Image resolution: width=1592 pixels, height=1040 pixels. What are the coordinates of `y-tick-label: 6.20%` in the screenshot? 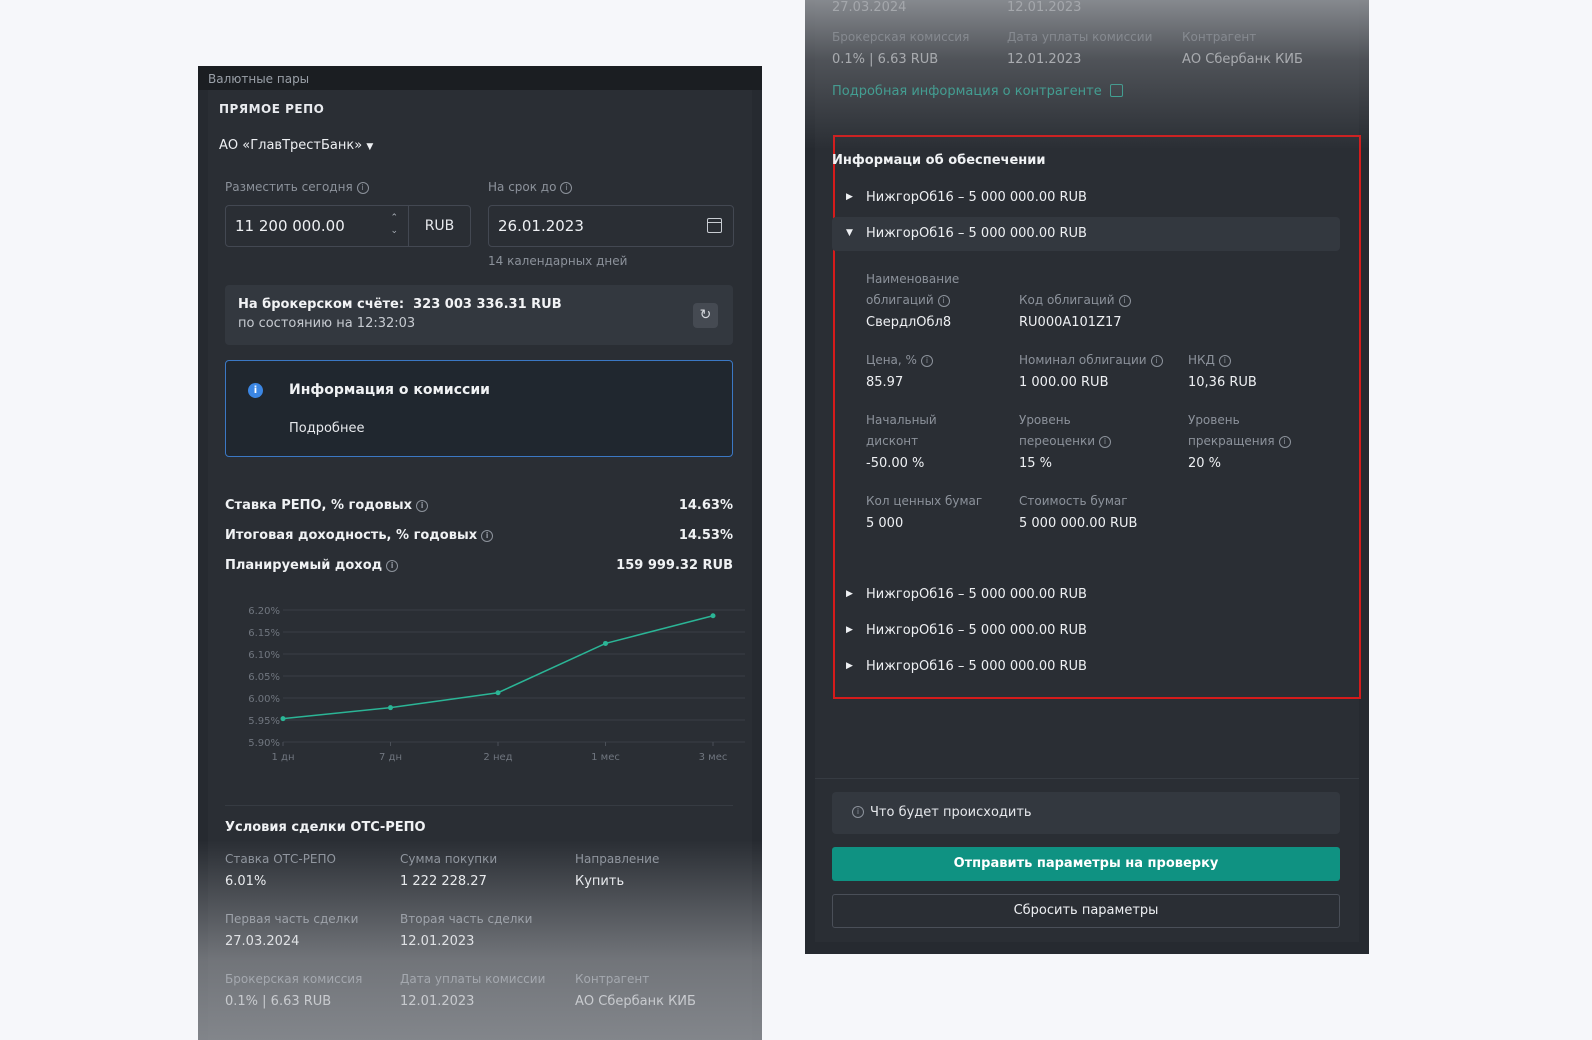 It's located at (264, 611).